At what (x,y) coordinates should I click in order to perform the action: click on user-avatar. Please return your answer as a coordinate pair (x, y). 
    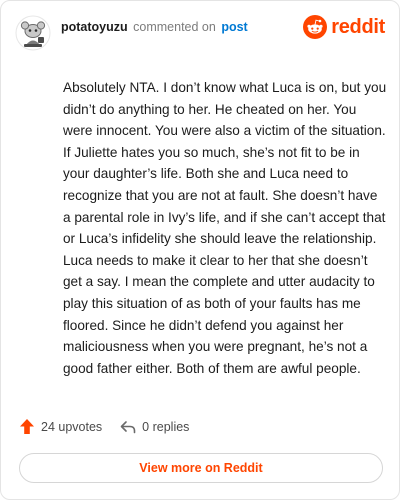
    Looking at the image, I should click on (33, 33).